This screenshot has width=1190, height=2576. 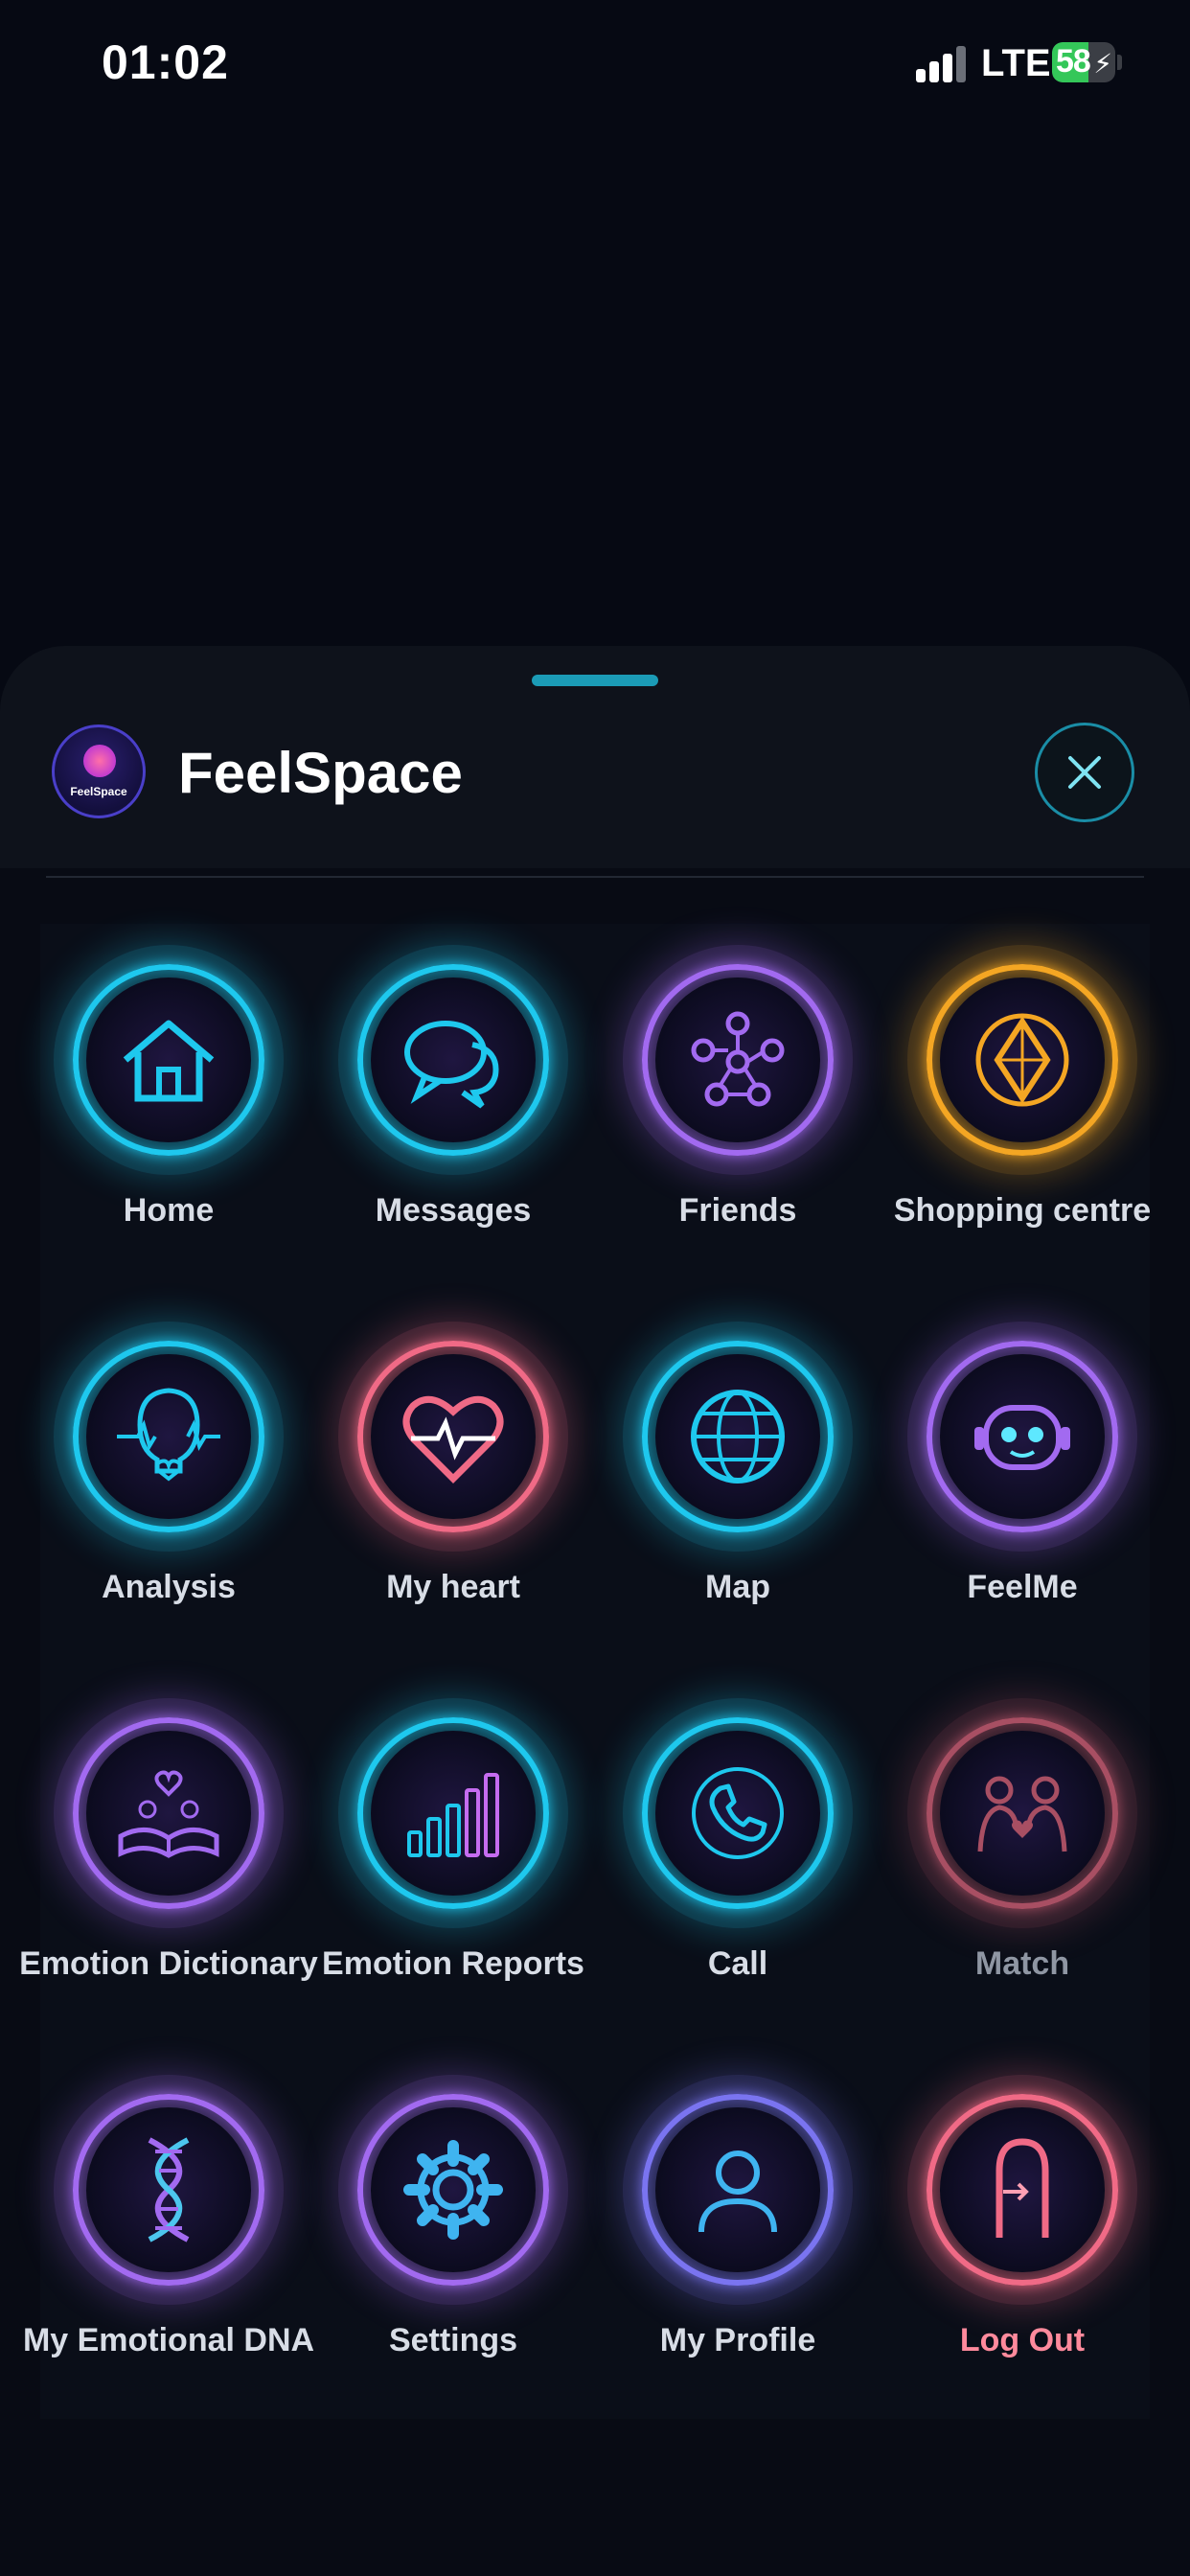 What do you see at coordinates (738, 1587) in the screenshot?
I see `menu-item-label: Map` at bounding box center [738, 1587].